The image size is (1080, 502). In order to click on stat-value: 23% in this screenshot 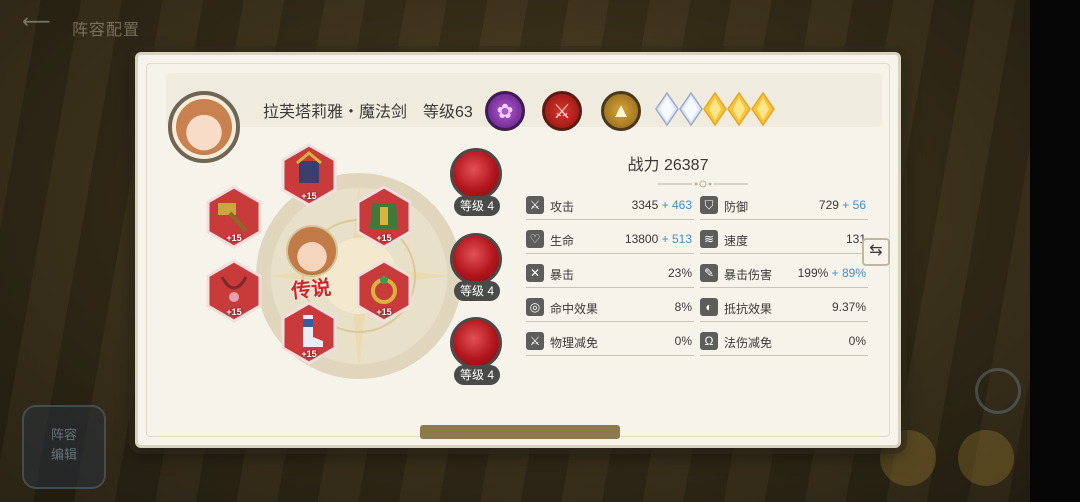, I will do `click(679, 273)`.